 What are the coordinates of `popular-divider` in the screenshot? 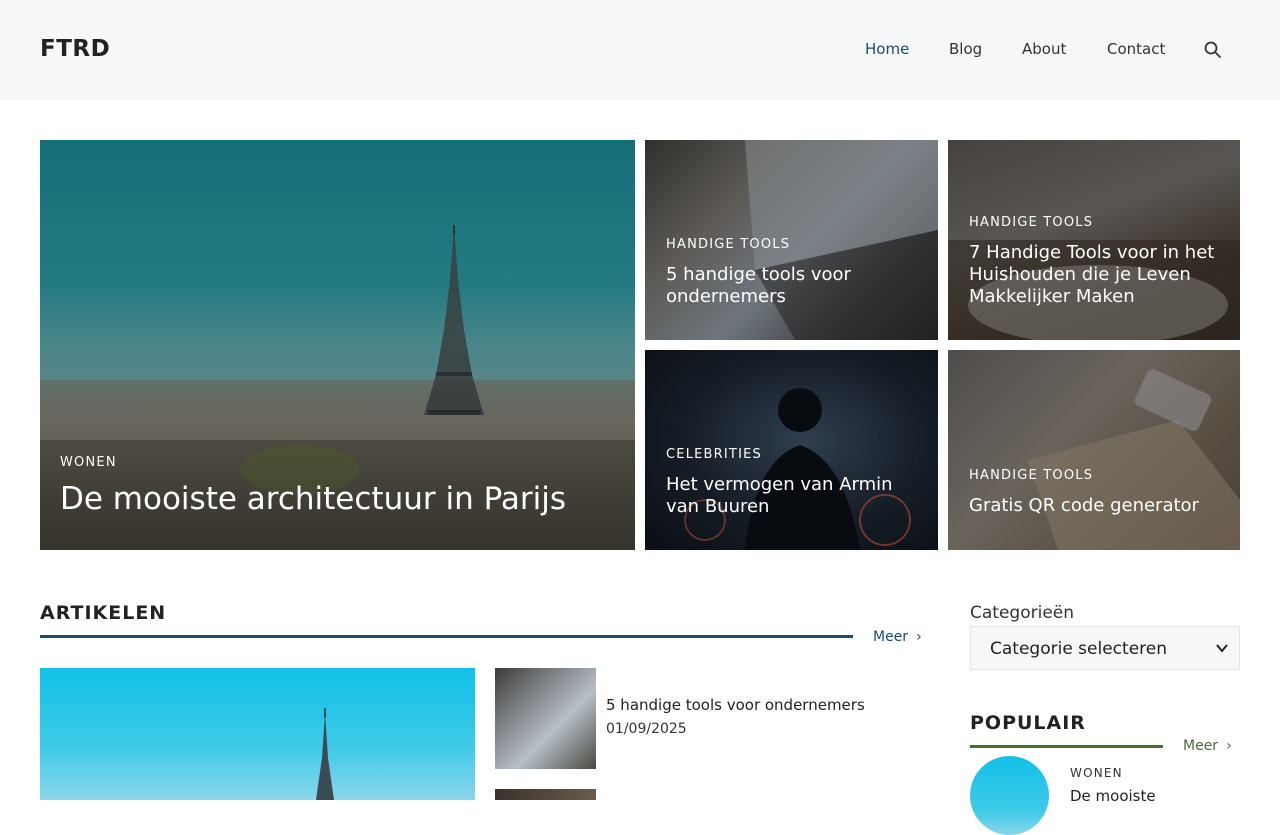 It's located at (1066, 746).